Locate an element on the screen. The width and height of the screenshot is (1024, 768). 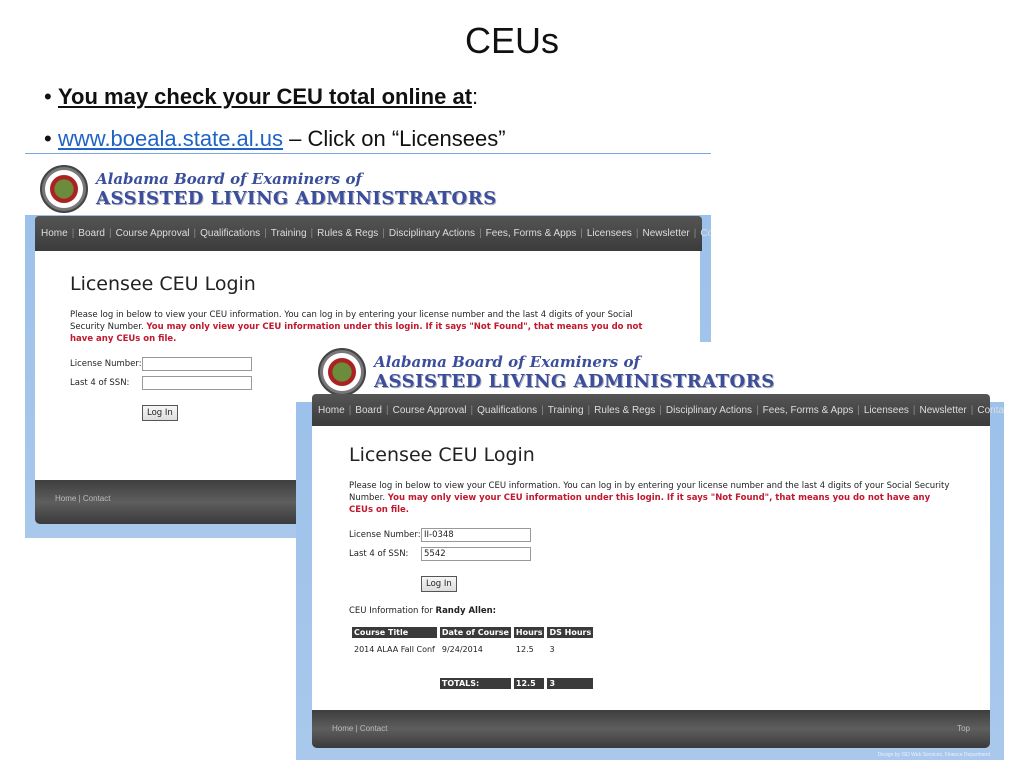
slide-title: CEUs is located at coordinates (511, 40).